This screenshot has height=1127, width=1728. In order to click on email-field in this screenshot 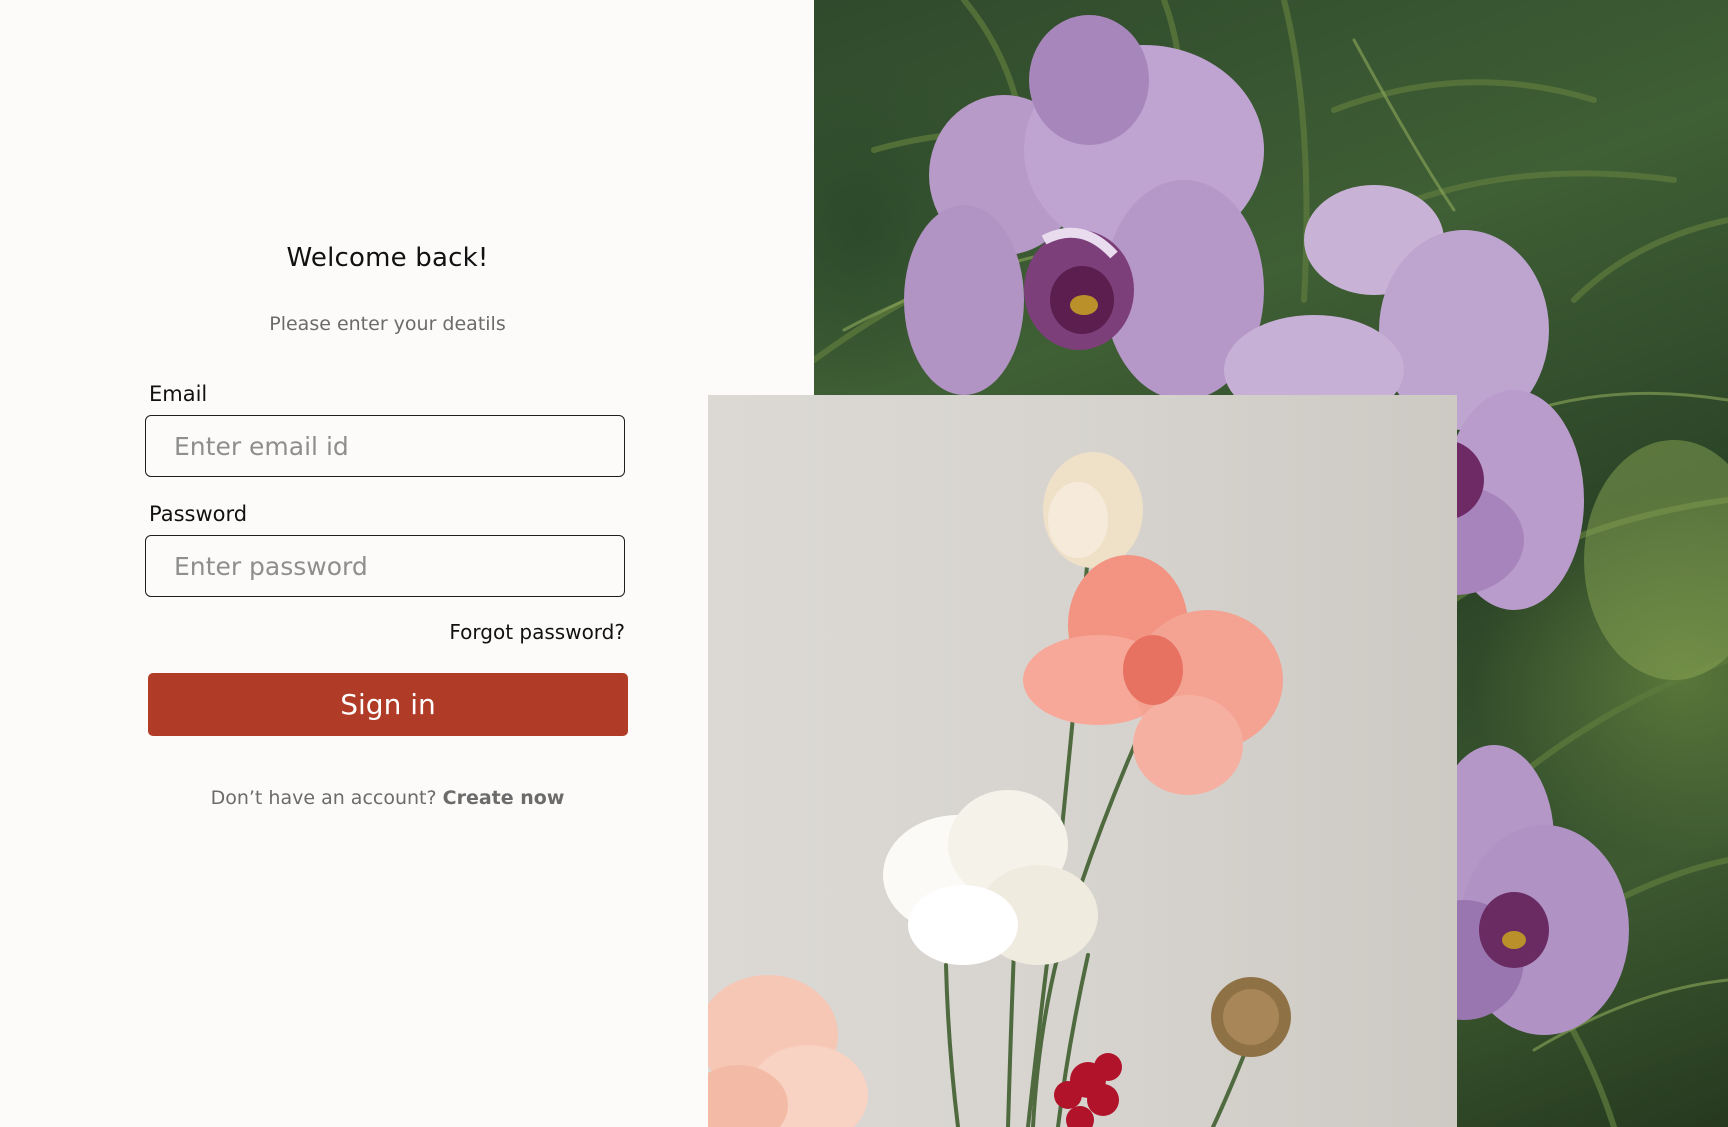, I will do `click(385, 446)`.